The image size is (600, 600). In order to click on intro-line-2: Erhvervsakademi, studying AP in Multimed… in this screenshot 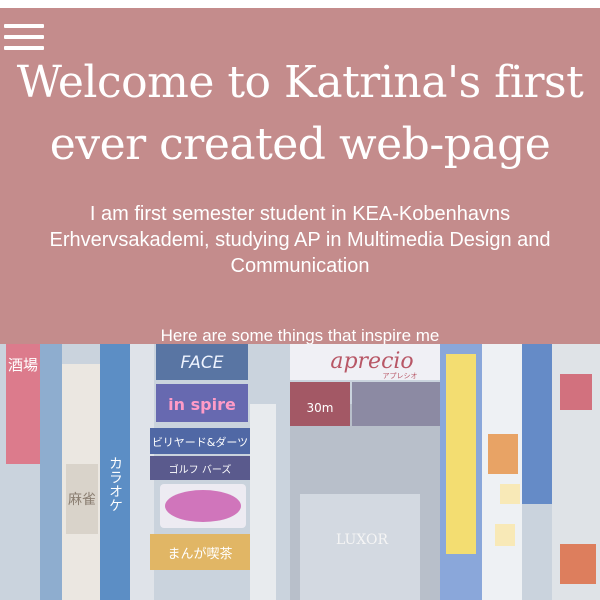, I will do `click(300, 240)`.